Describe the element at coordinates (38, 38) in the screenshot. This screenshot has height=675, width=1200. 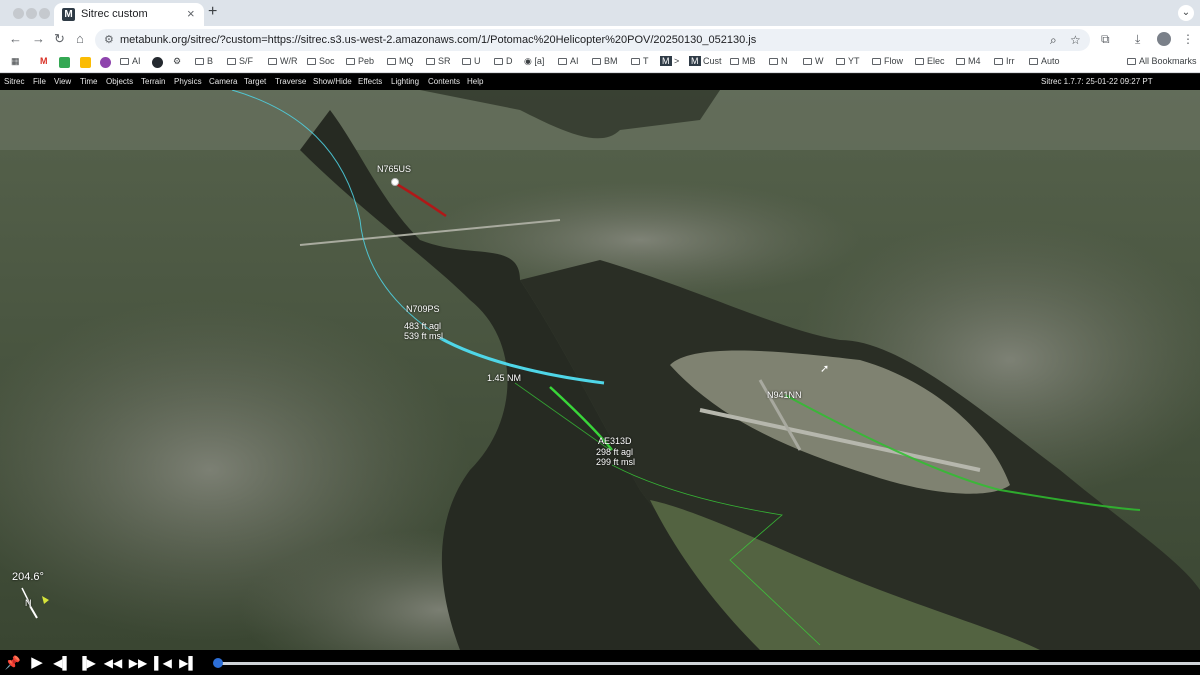
I see `forward-button: →` at that location.